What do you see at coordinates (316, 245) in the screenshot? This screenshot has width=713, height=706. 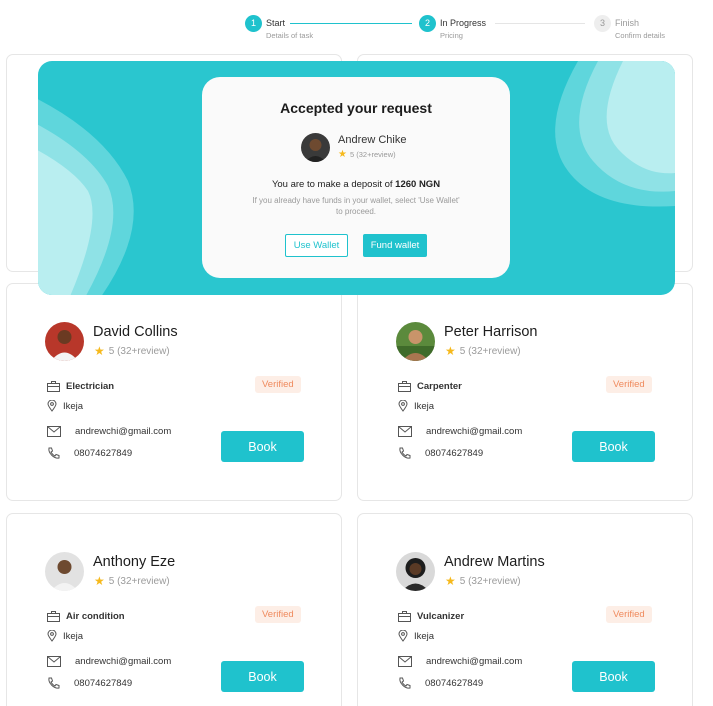 I see `use-wallet-button: Use Wallet` at bounding box center [316, 245].